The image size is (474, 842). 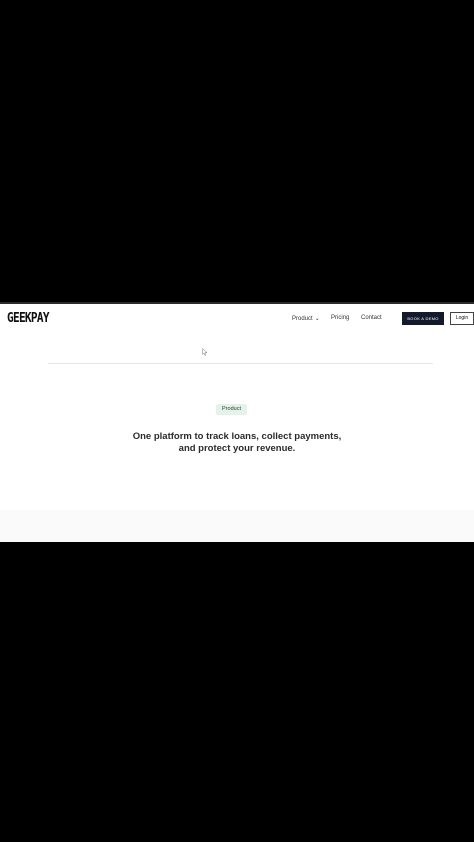 What do you see at coordinates (237, 448) in the screenshot?
I see `hero-headline-line-2: and protect your revenue.` at bounding box center [237, 448].